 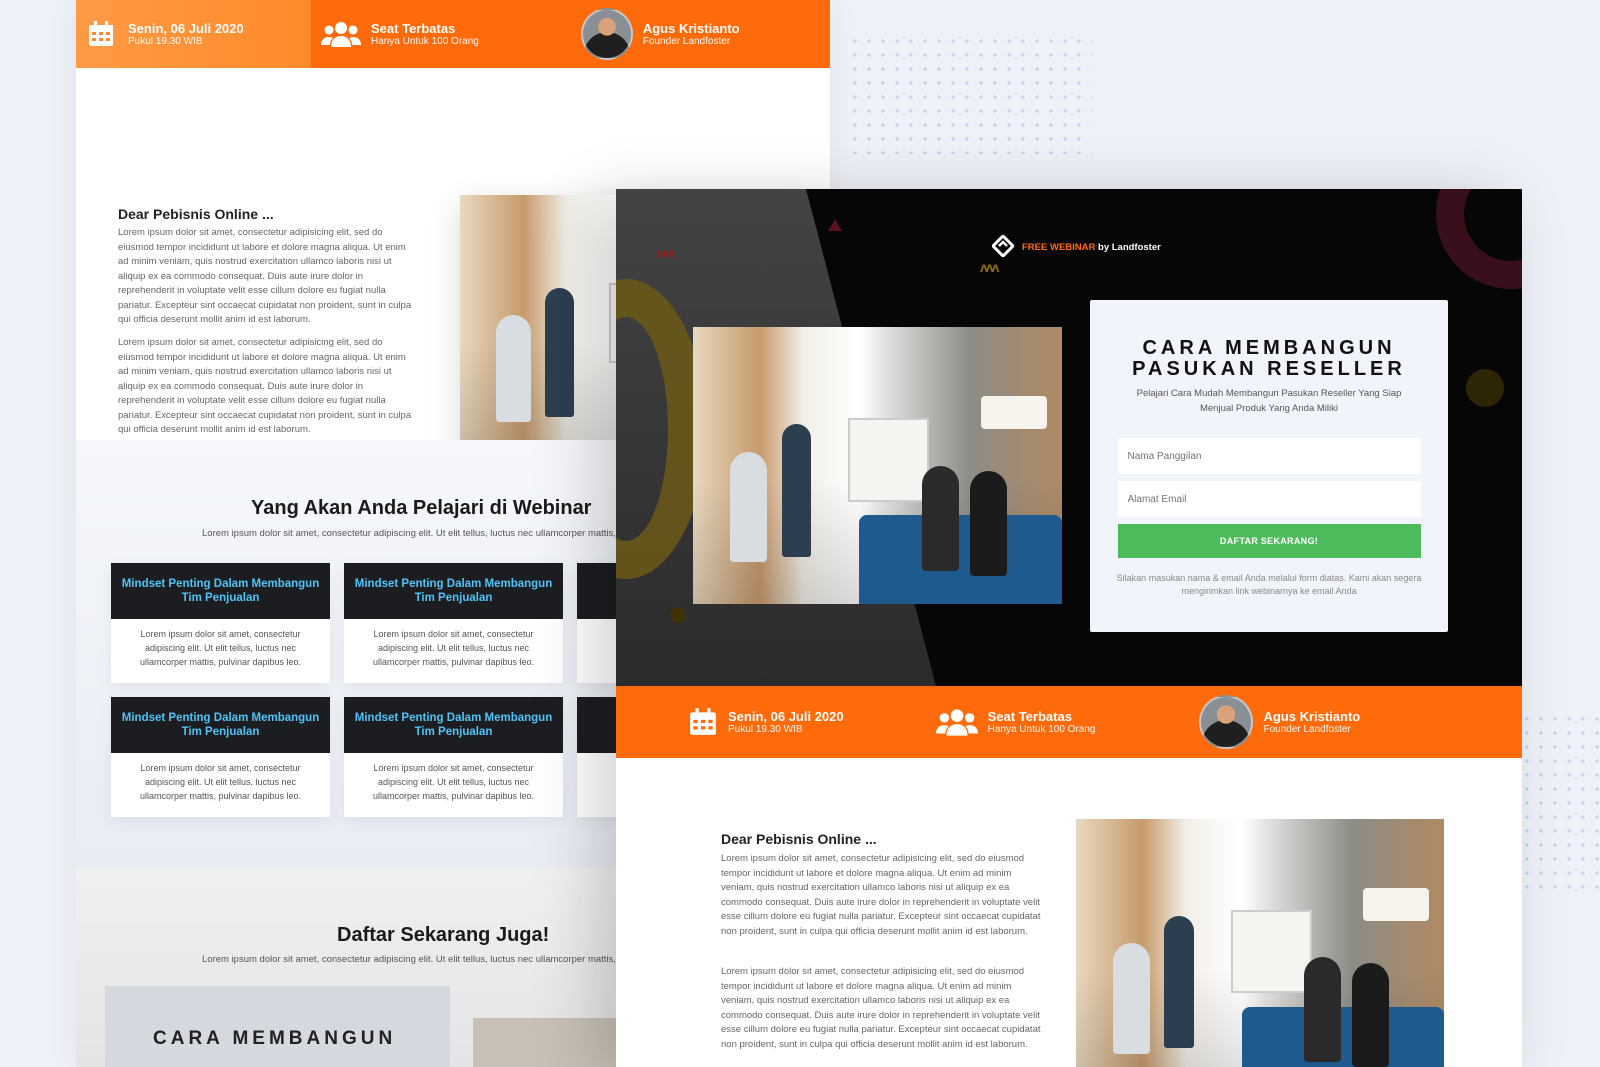 I want to click on brand-rest: by Landfoster, so click(x=1129, y=247).